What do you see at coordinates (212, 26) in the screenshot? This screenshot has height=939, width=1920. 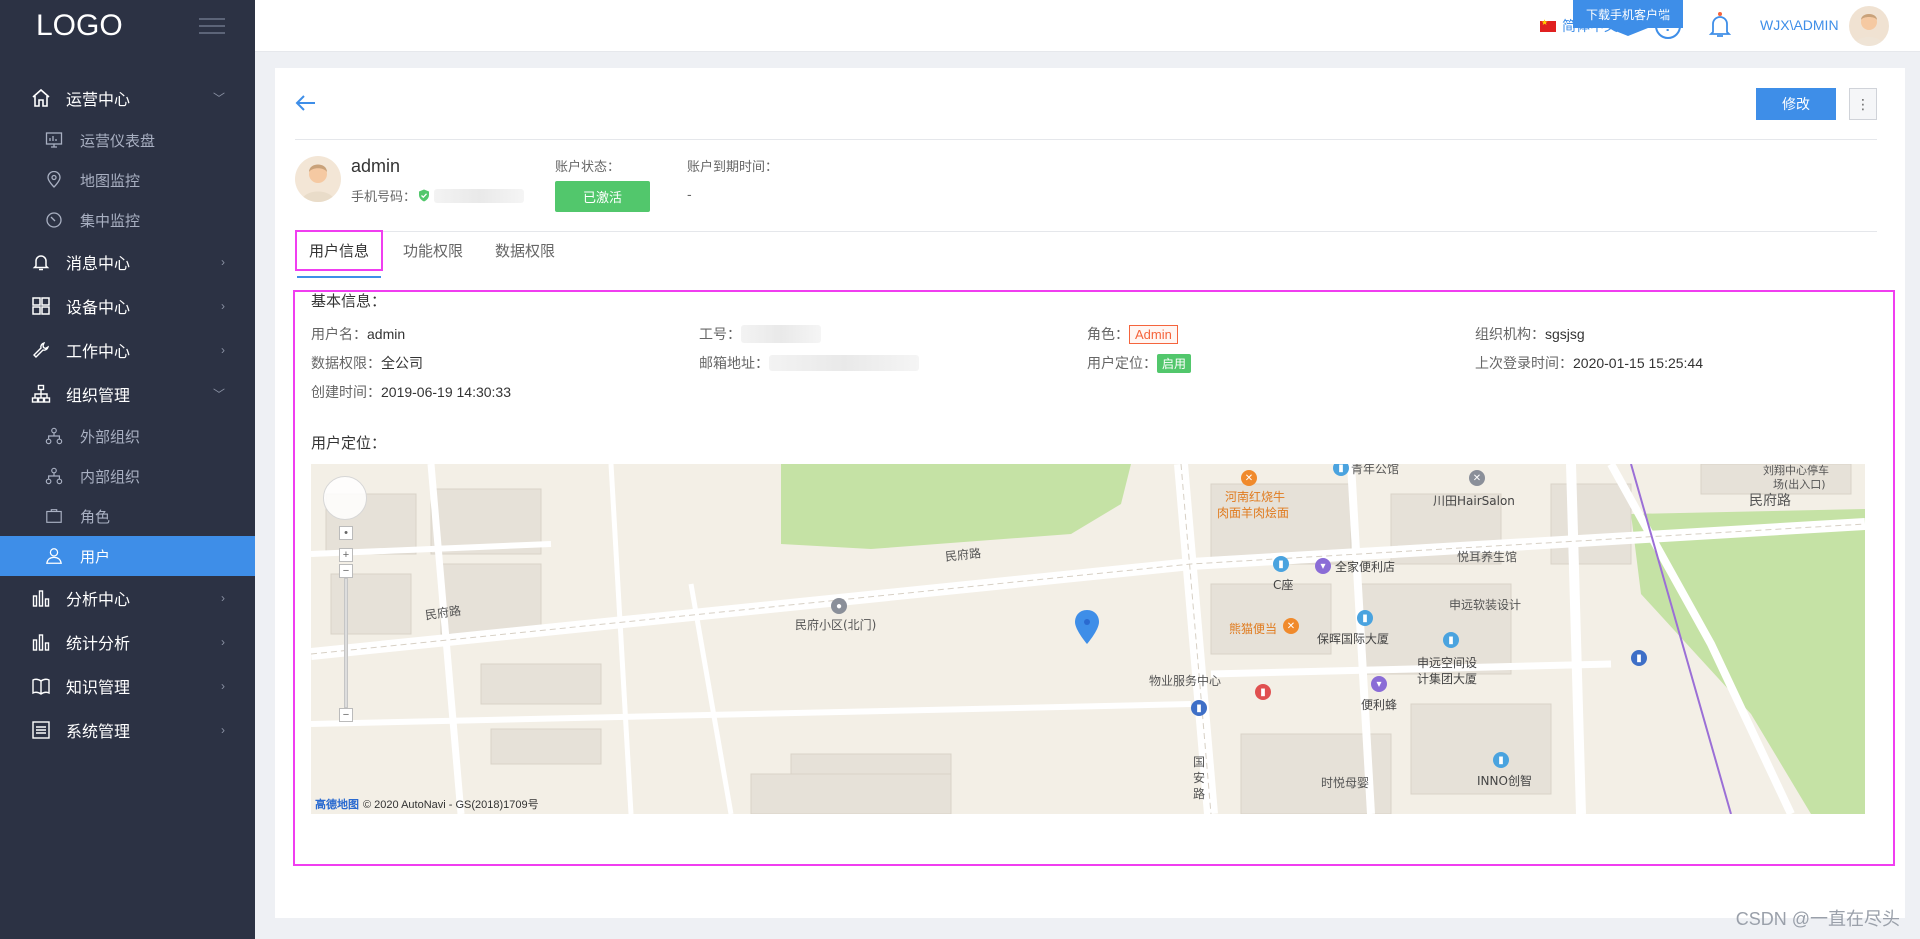 I see `menu-toggle-icon` at bounding box center [212, 26].